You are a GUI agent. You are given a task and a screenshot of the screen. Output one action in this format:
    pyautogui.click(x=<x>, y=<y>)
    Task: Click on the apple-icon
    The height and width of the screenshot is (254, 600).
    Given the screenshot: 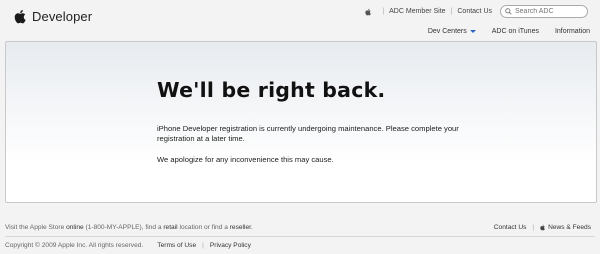 What is the action you would take?
    pyautogui.click(x=542, y=227)
    